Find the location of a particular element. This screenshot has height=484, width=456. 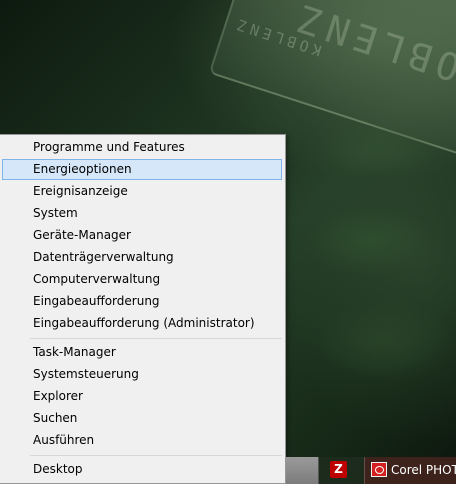

taskbar-corel-button: Corel PHOTO is located at coordinates (410, 470).